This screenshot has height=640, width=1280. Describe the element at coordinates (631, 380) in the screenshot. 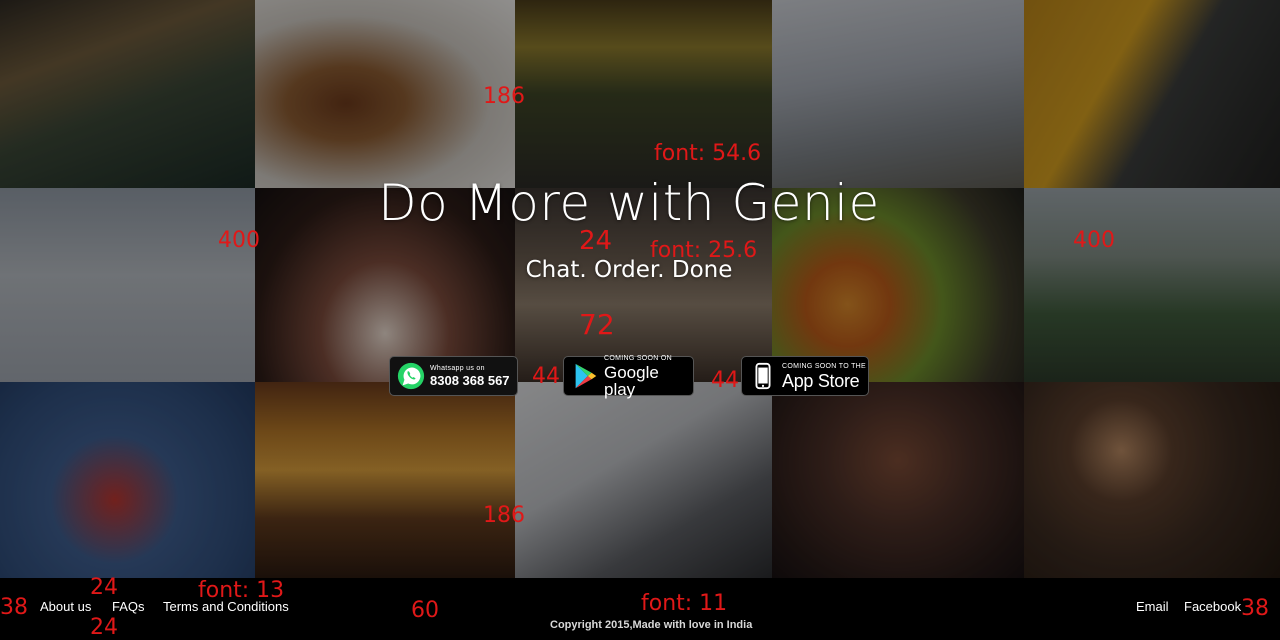

I see `google-play-label: Google play` at that location.